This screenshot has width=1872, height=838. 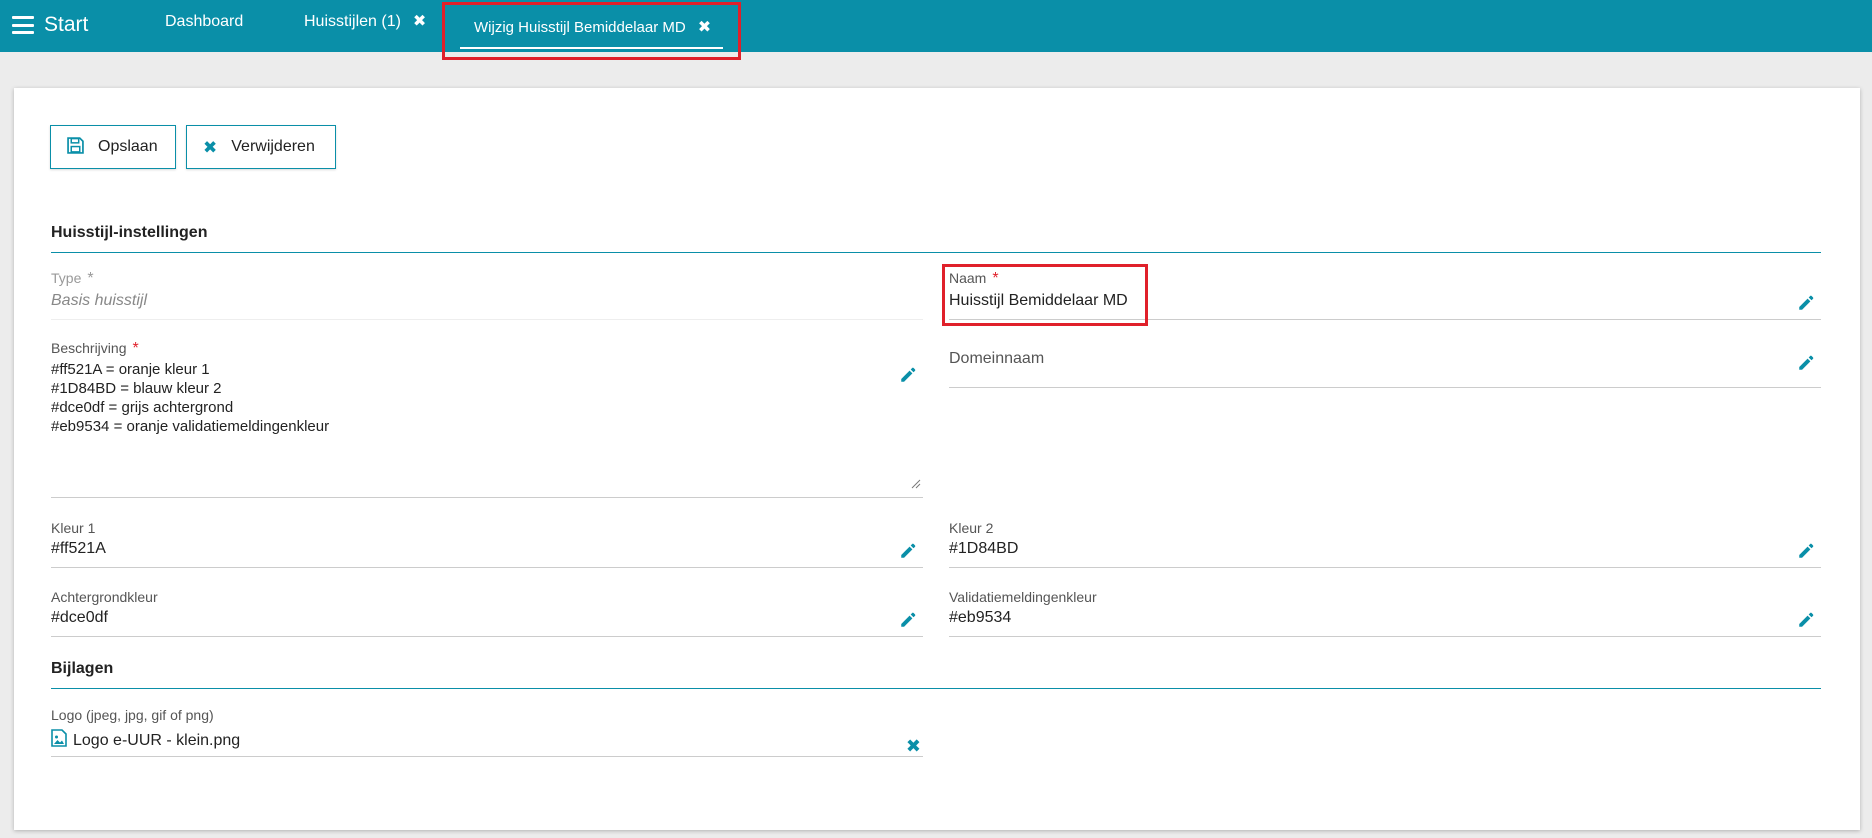 What do you see at coordinates (75, 147) in the screenshot?
I see `floppy-disk-icon` at bounding box center [75, 147].